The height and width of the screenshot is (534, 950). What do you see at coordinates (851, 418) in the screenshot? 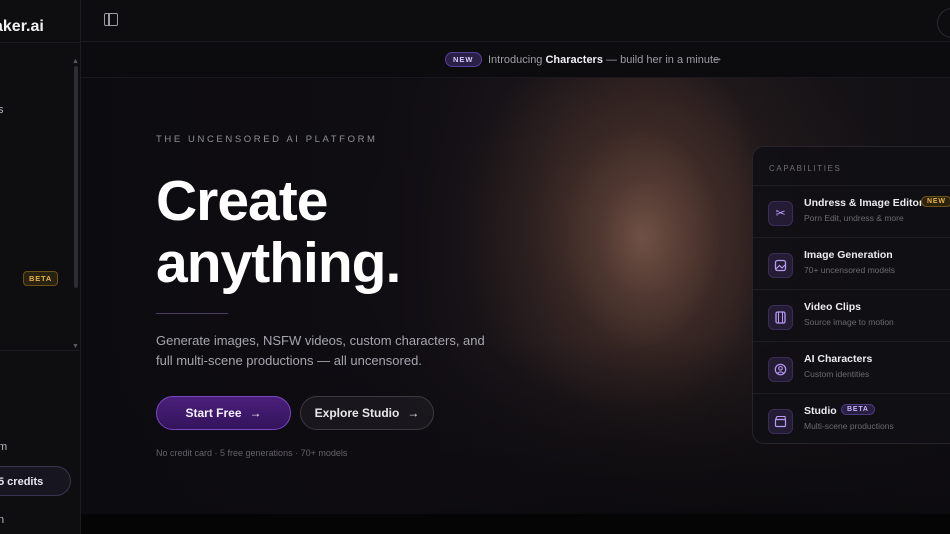
I see `capability-studio: Studio BETA Multi-scene productions` at bounding box center [851, 418].